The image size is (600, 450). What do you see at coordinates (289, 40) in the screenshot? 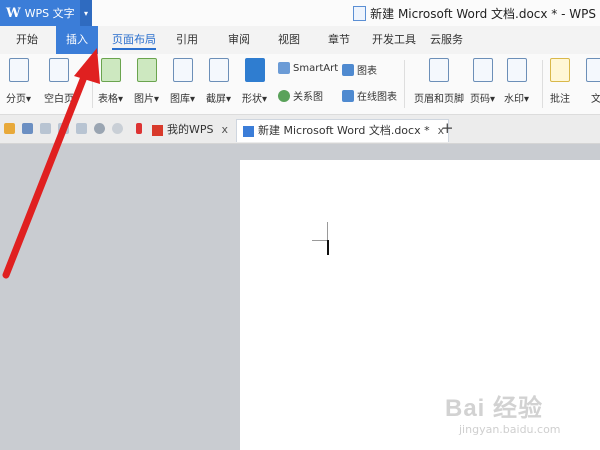
I see `tab-view: 视图` at bounding box center [289, 40].